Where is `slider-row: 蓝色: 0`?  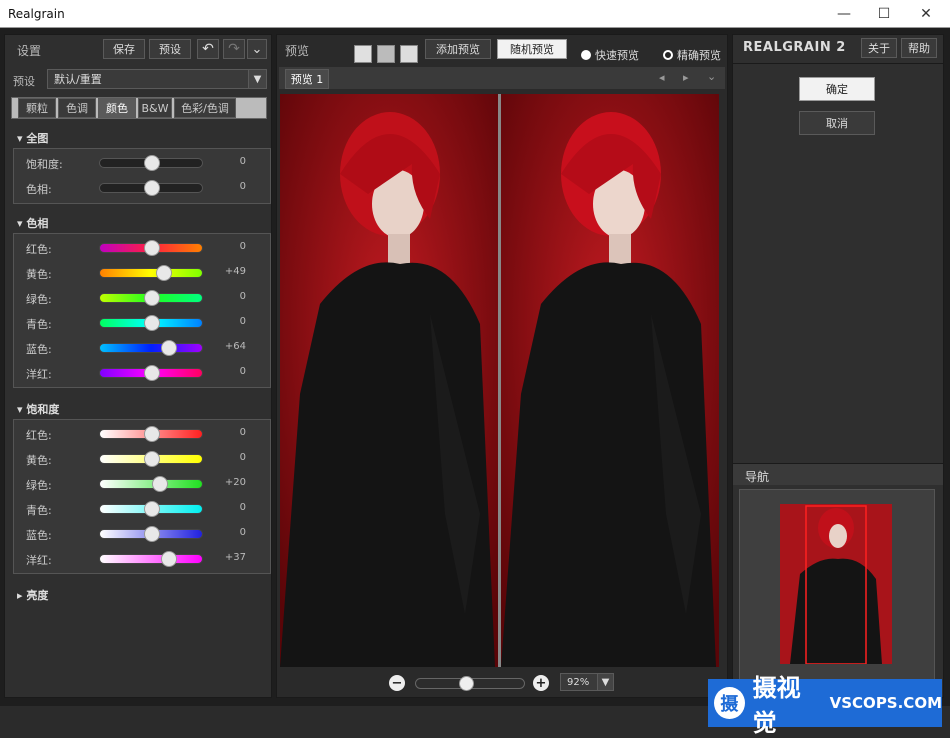 slider-row: 蓝色: 0 is located at coordinates (142, 534).